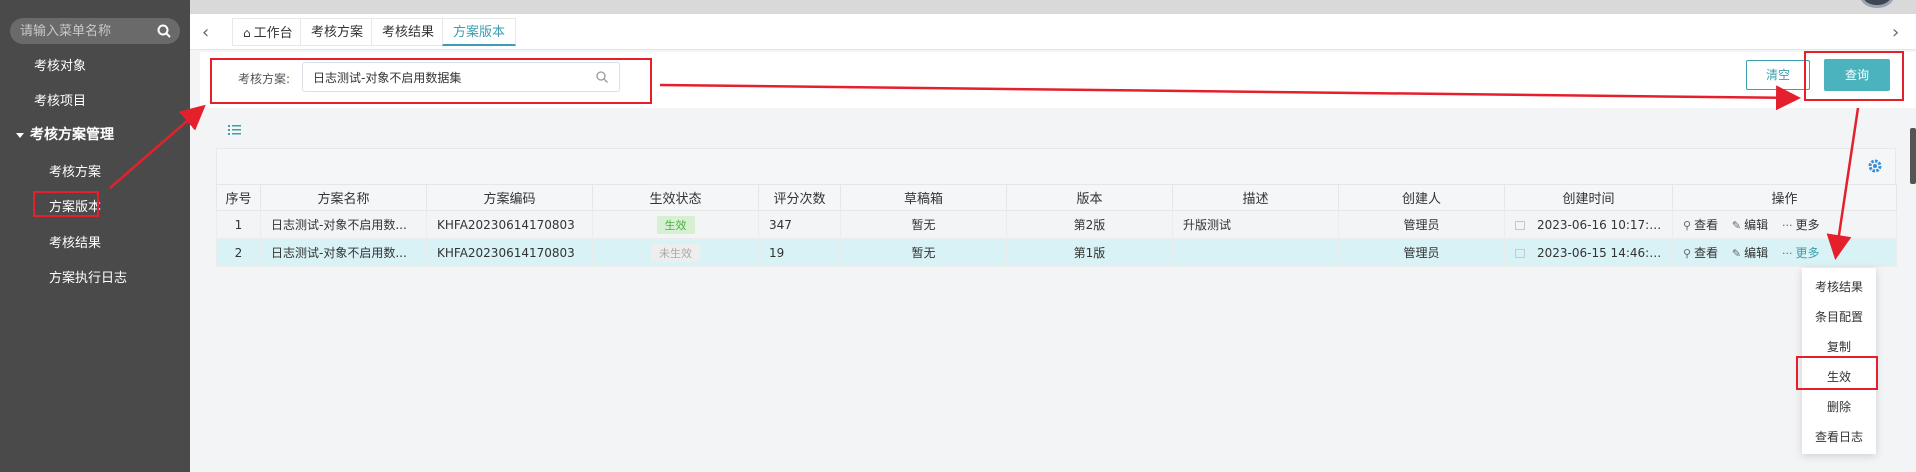  Describe the element at coordinates (85, 31) in the screenshot. I see `menu-search-input` at that location.